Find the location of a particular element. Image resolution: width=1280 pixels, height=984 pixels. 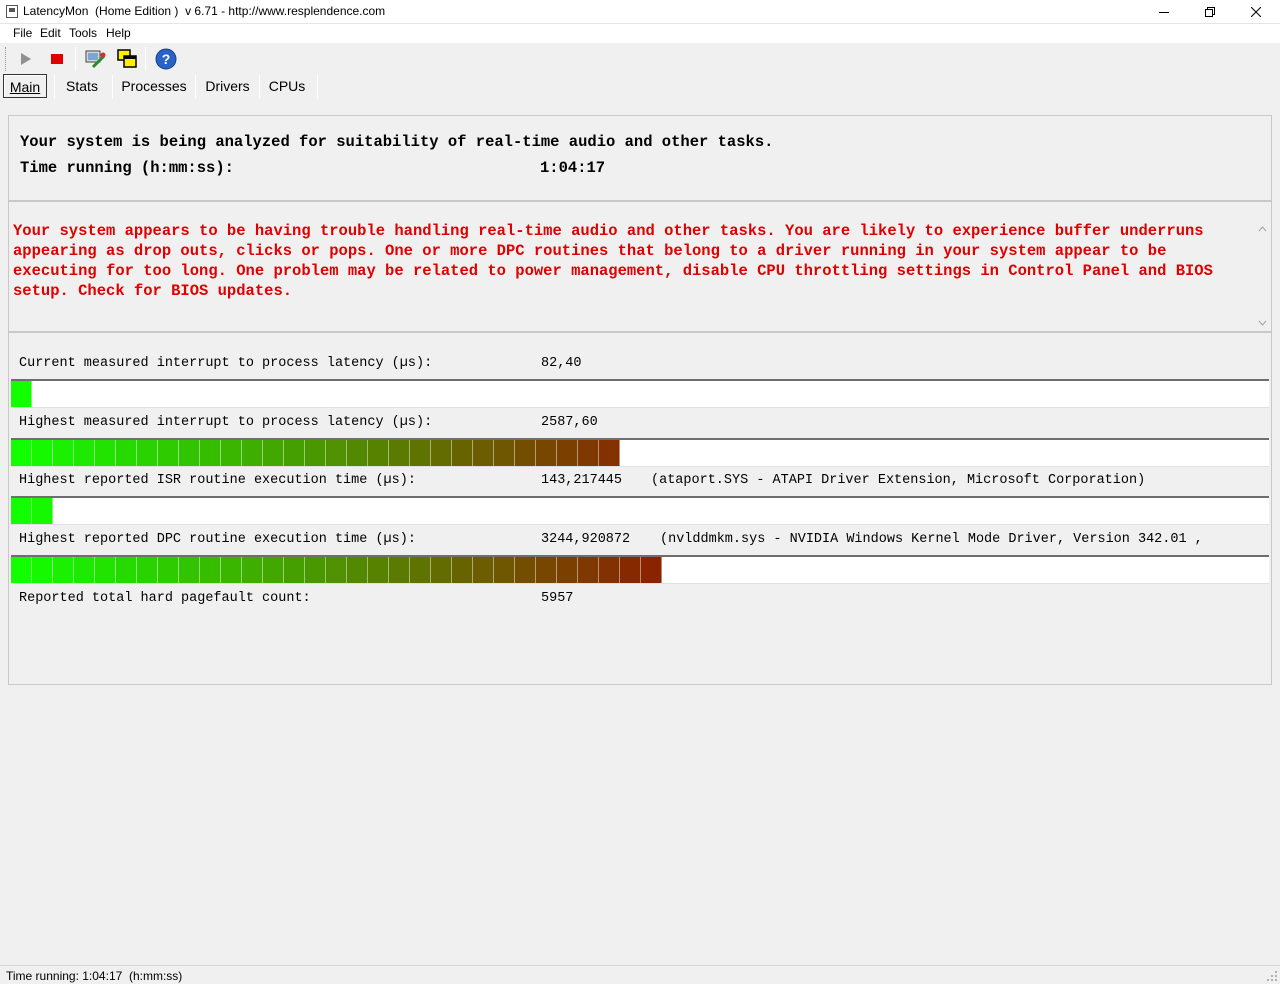

windows-button is located at coordinates (127, 59).